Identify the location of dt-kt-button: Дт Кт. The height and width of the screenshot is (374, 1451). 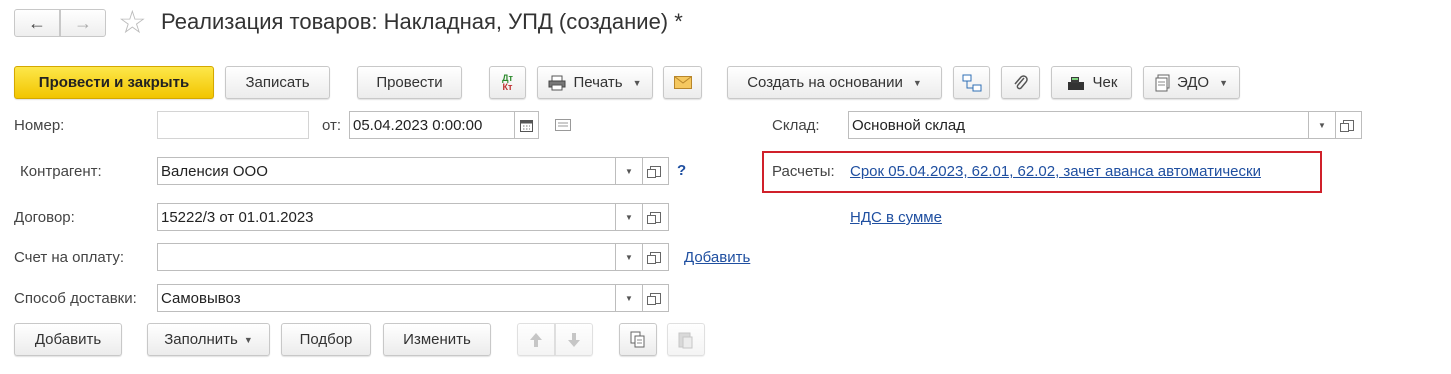
(507, 82).